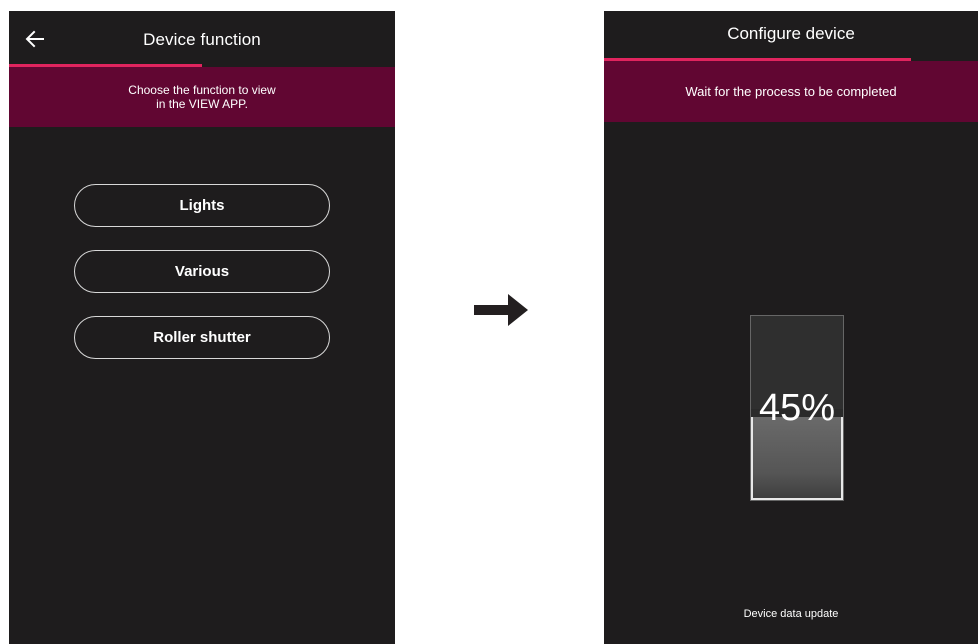 The image size is (978, 644). What do you see at coordinates (202, 271) in the screenshot?
I see `various-button: Various` at bounding box center [202, 271].